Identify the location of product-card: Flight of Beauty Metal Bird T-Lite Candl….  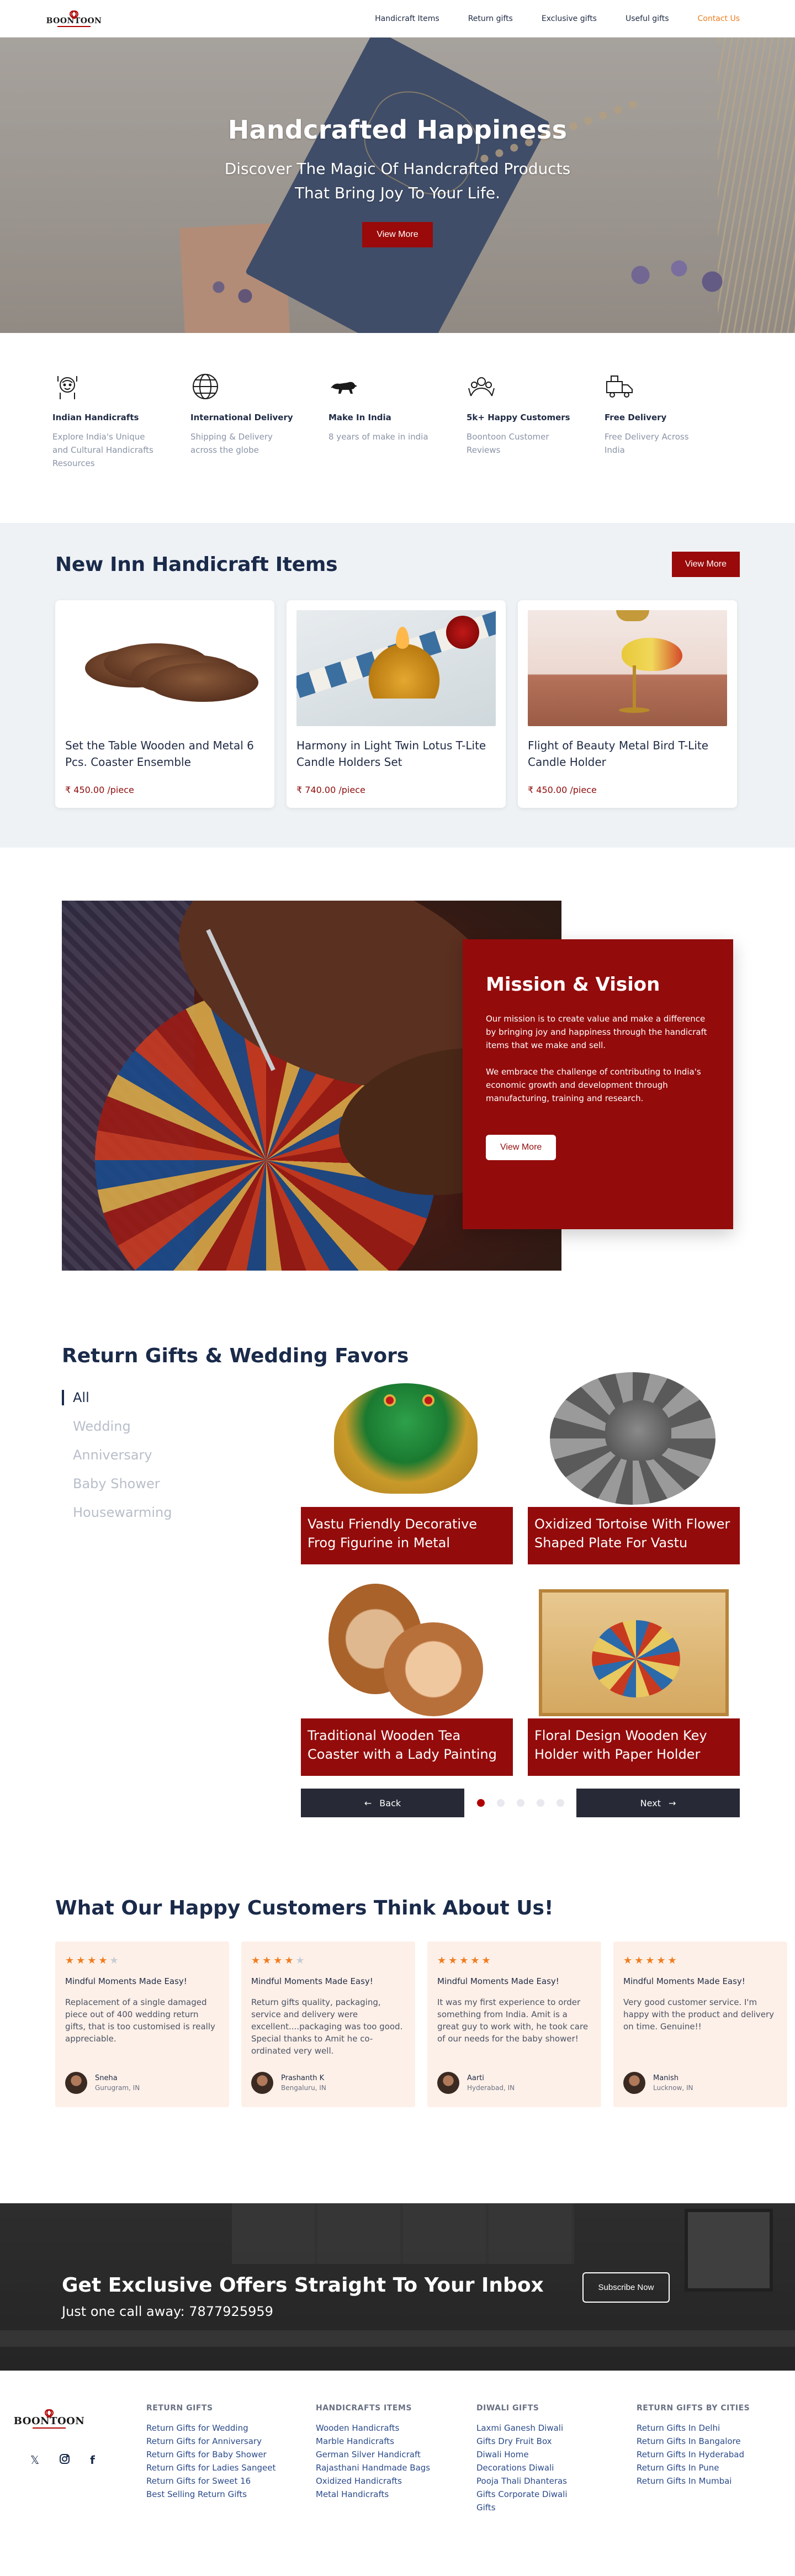
(627, 704).